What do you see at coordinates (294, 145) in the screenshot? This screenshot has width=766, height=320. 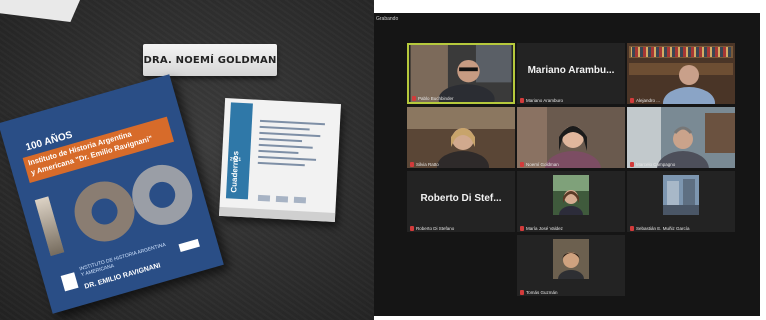 I see `journal-contents-lines` at bounding box center [294, 145].